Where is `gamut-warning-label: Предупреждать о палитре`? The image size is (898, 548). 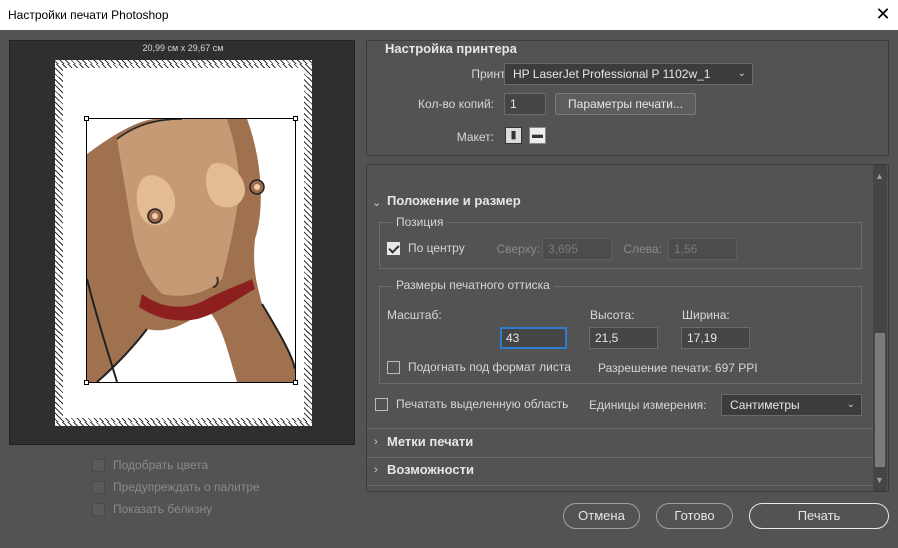 gamut-warning-label: Предупреждать о палитре is located at coordinates (186, 487).